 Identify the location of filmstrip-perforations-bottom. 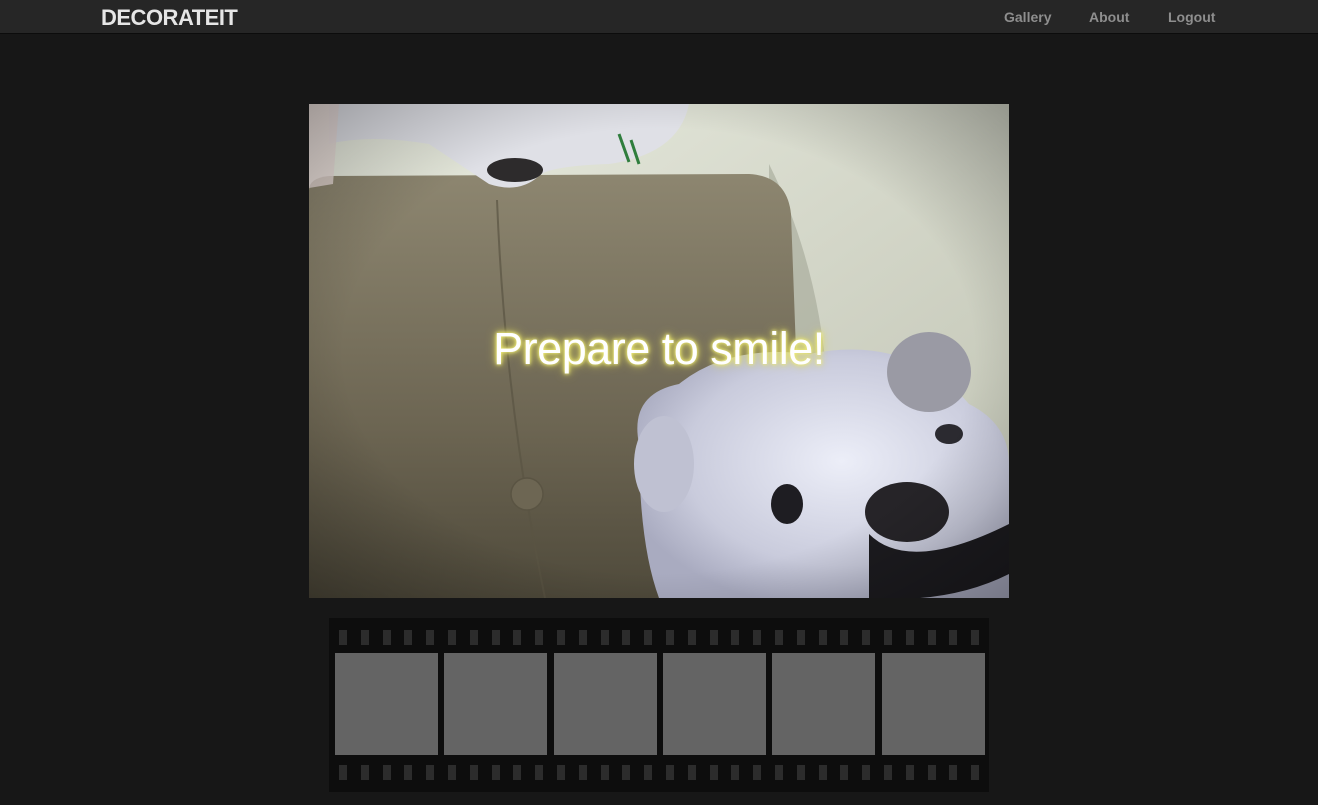
(664, 772).